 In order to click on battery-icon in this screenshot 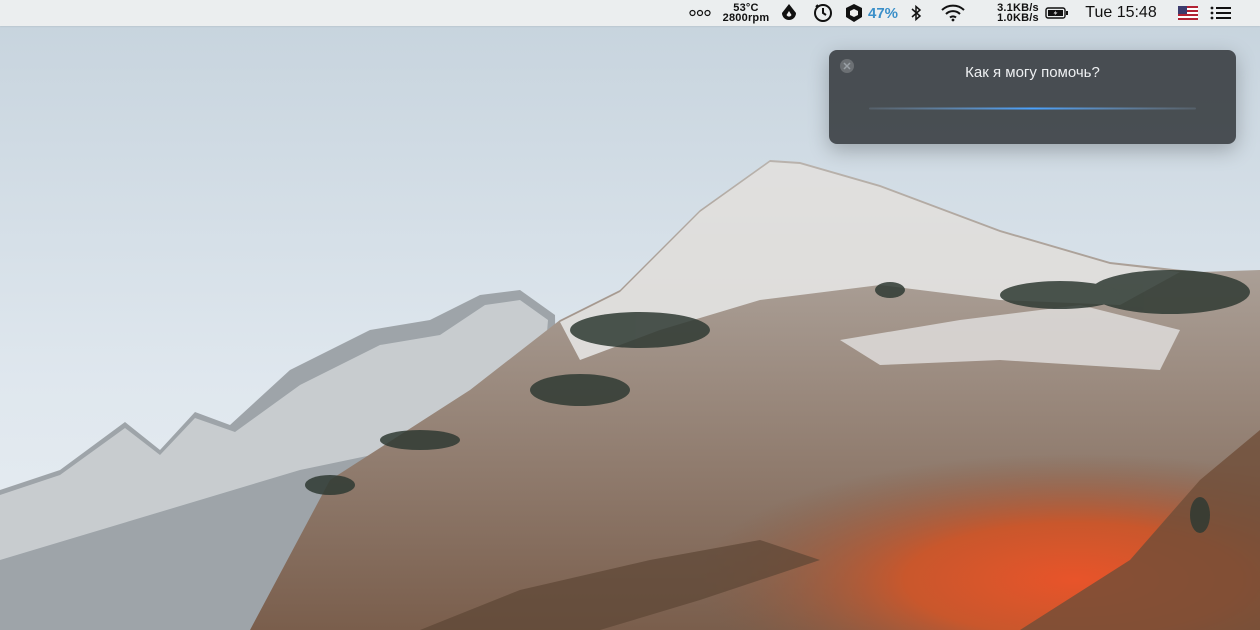, I will do `click(1057, 13)`.